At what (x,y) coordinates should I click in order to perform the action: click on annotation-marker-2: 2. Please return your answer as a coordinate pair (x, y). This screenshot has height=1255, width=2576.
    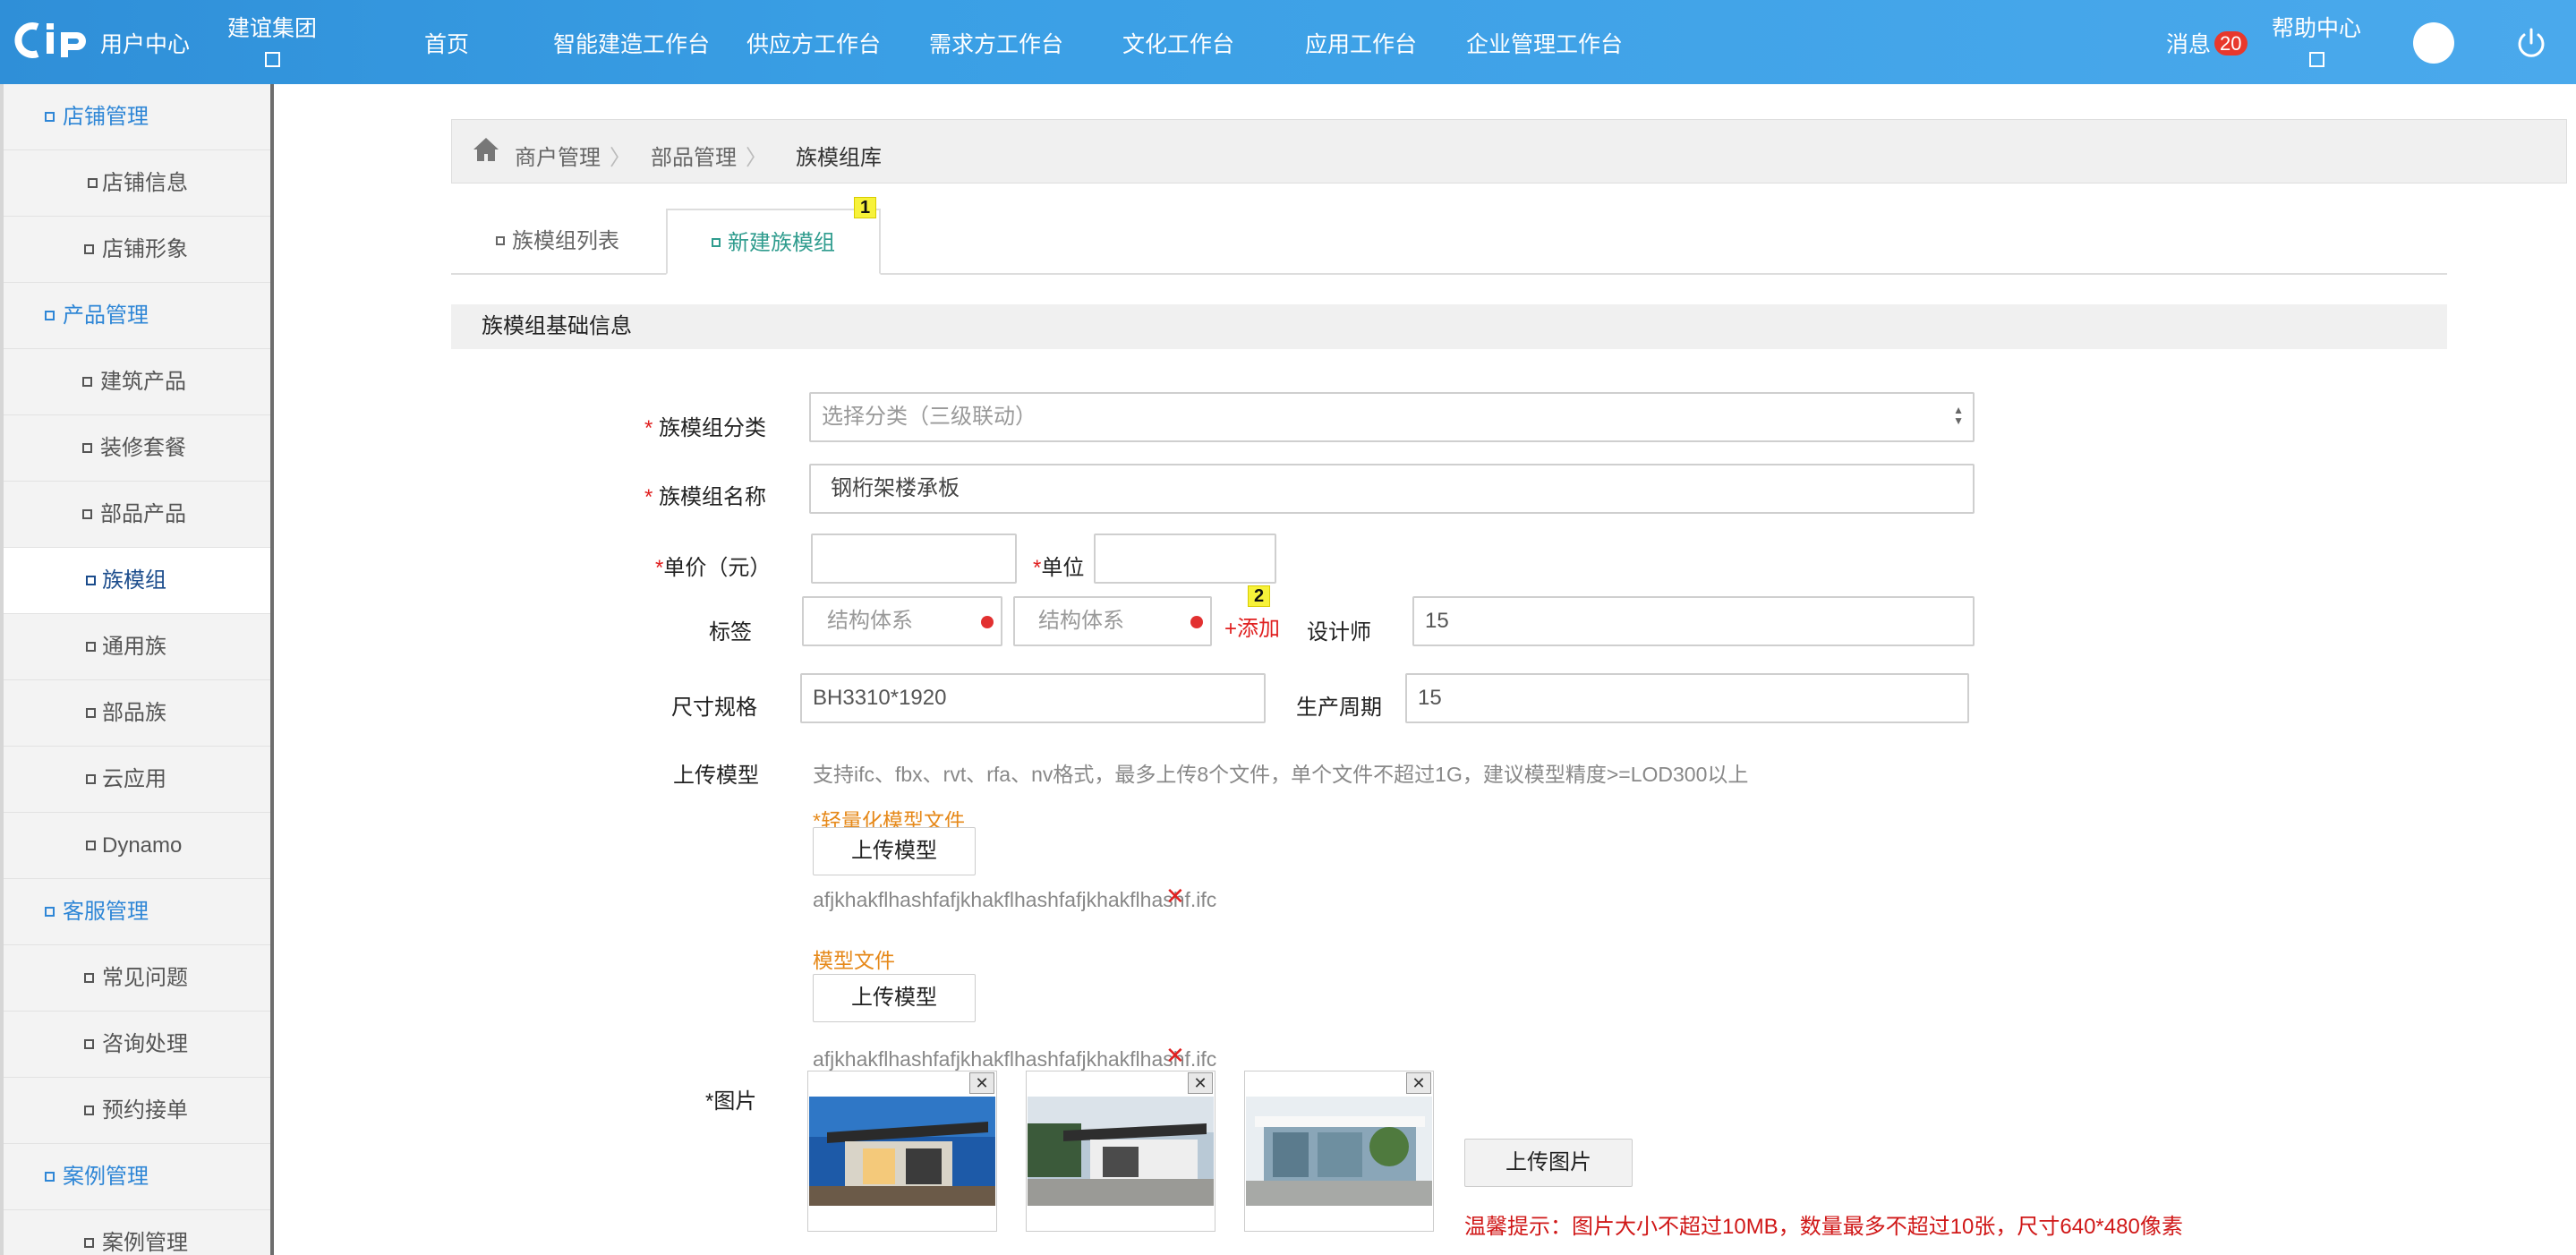
    Looking at the image, I should click on (1259, 596).